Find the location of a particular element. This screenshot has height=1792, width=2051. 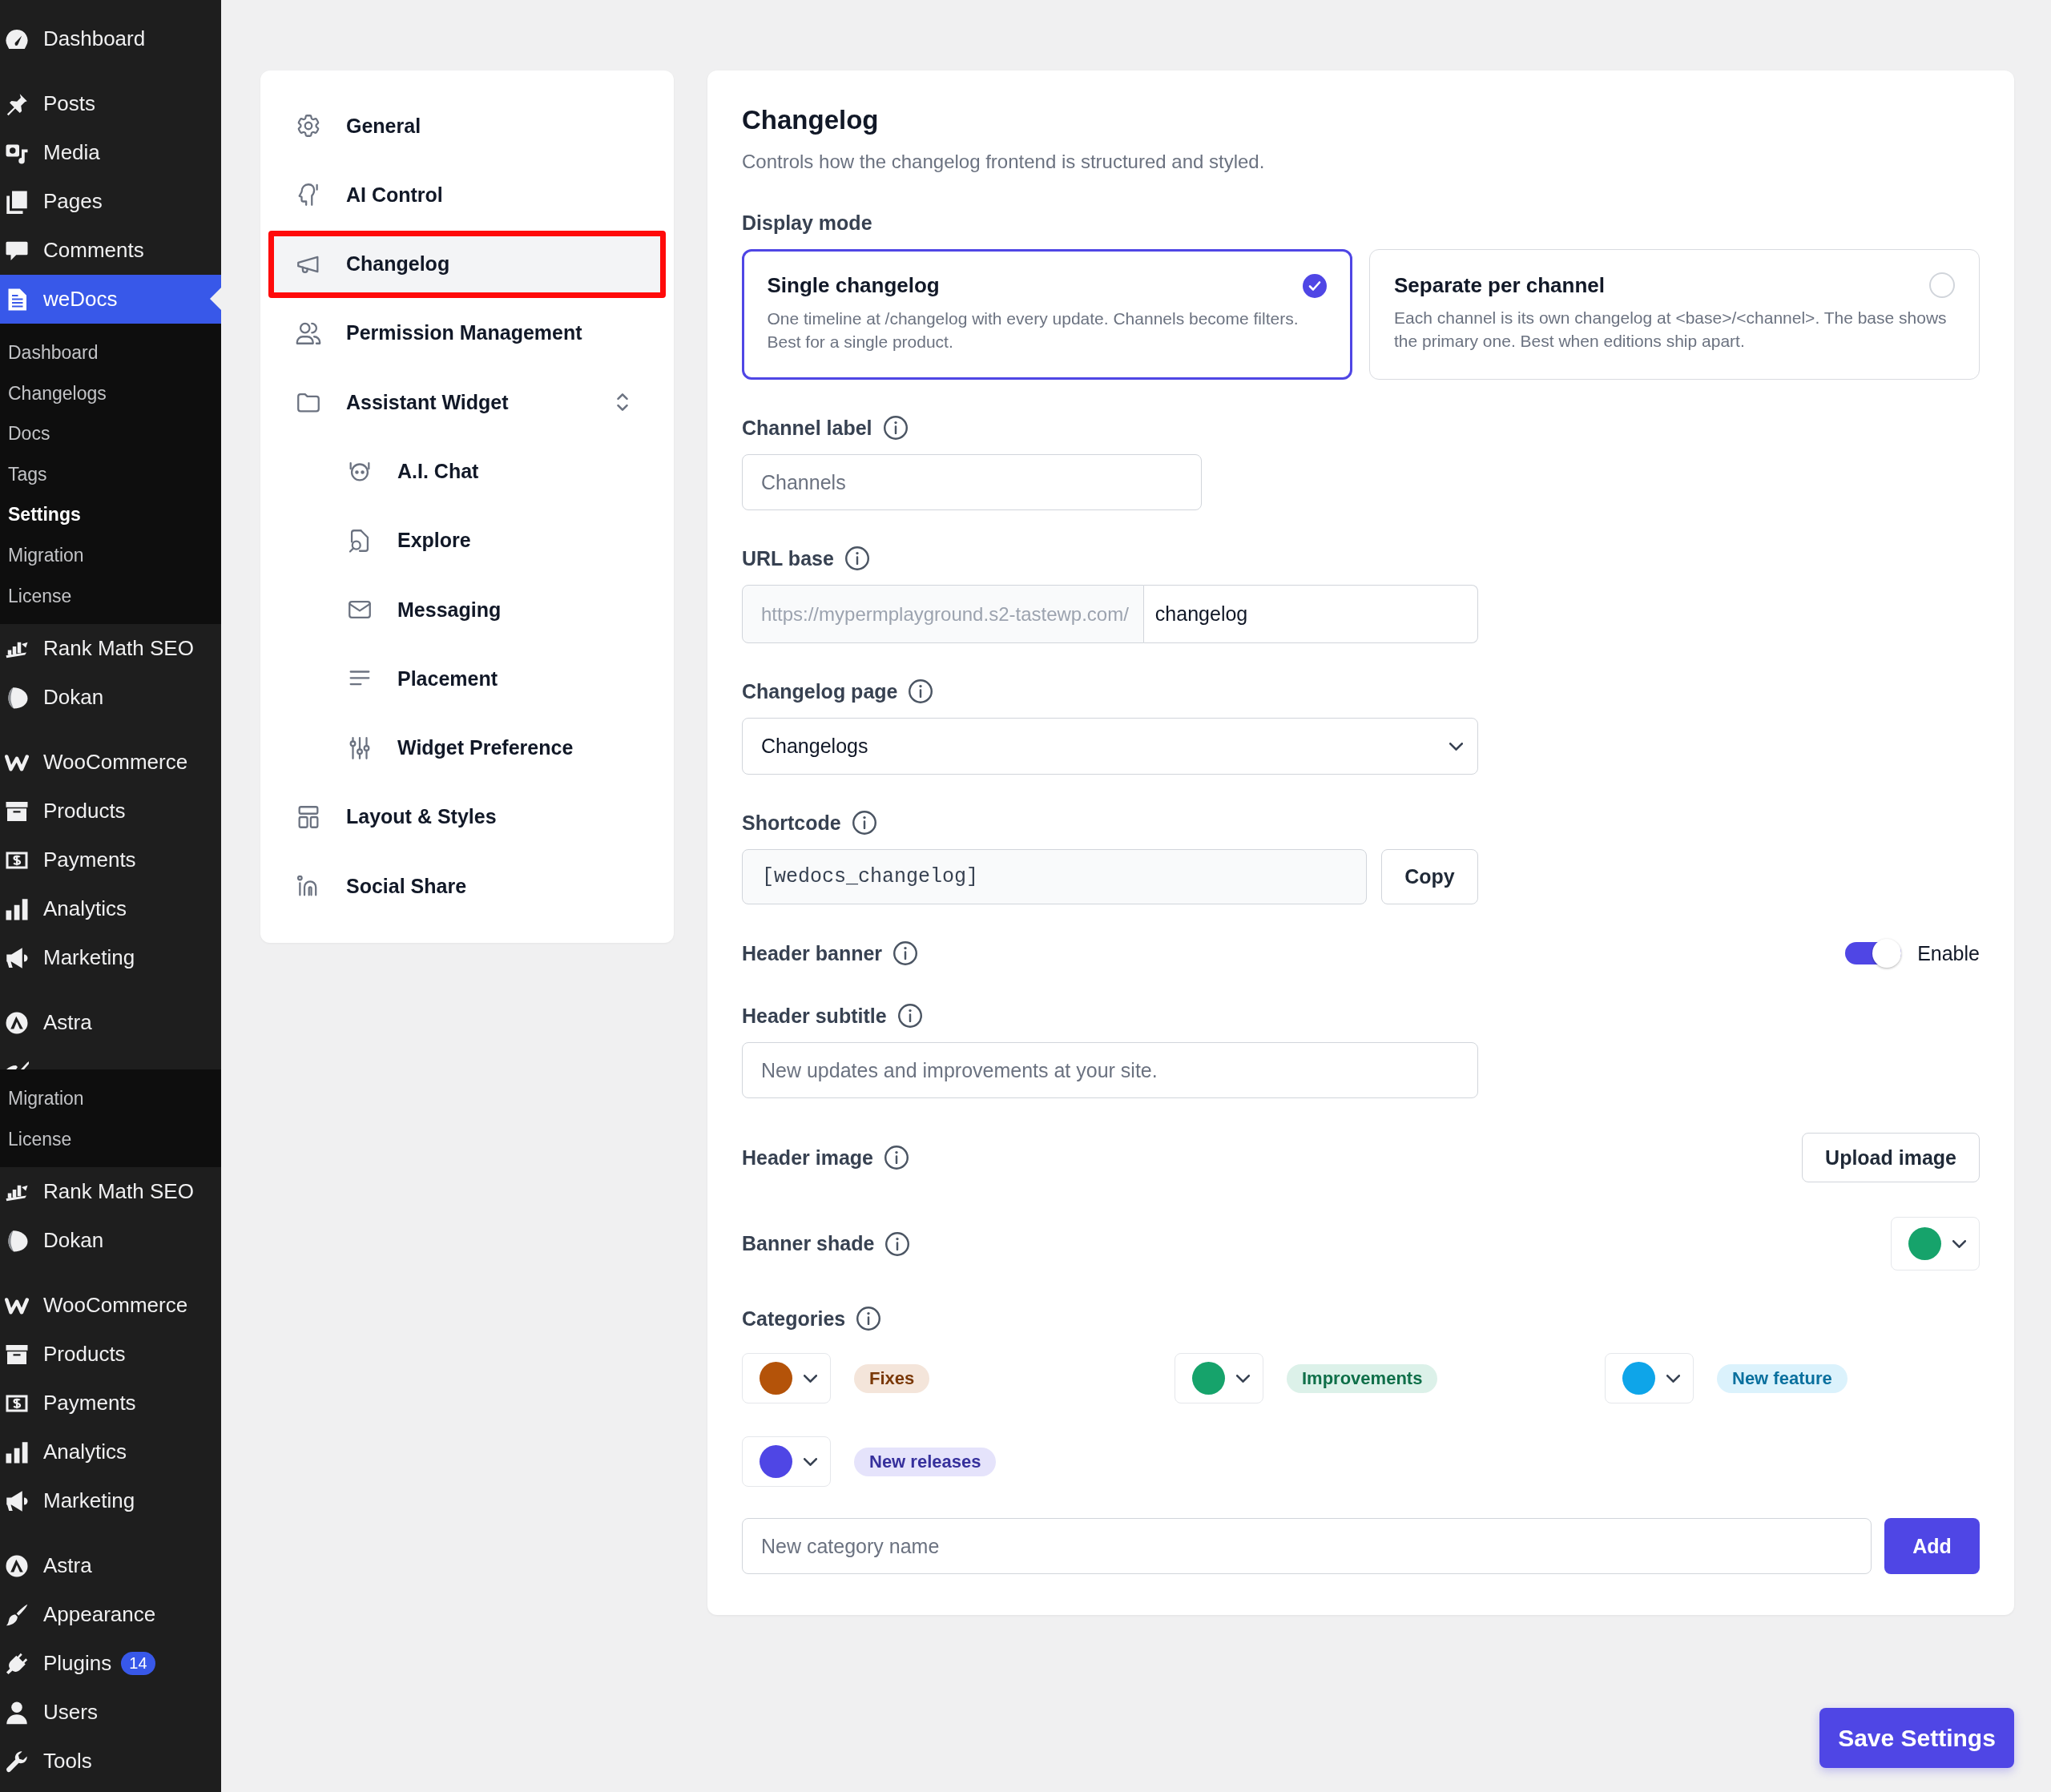

text-field: Channels is located at coordinates (972, 482).